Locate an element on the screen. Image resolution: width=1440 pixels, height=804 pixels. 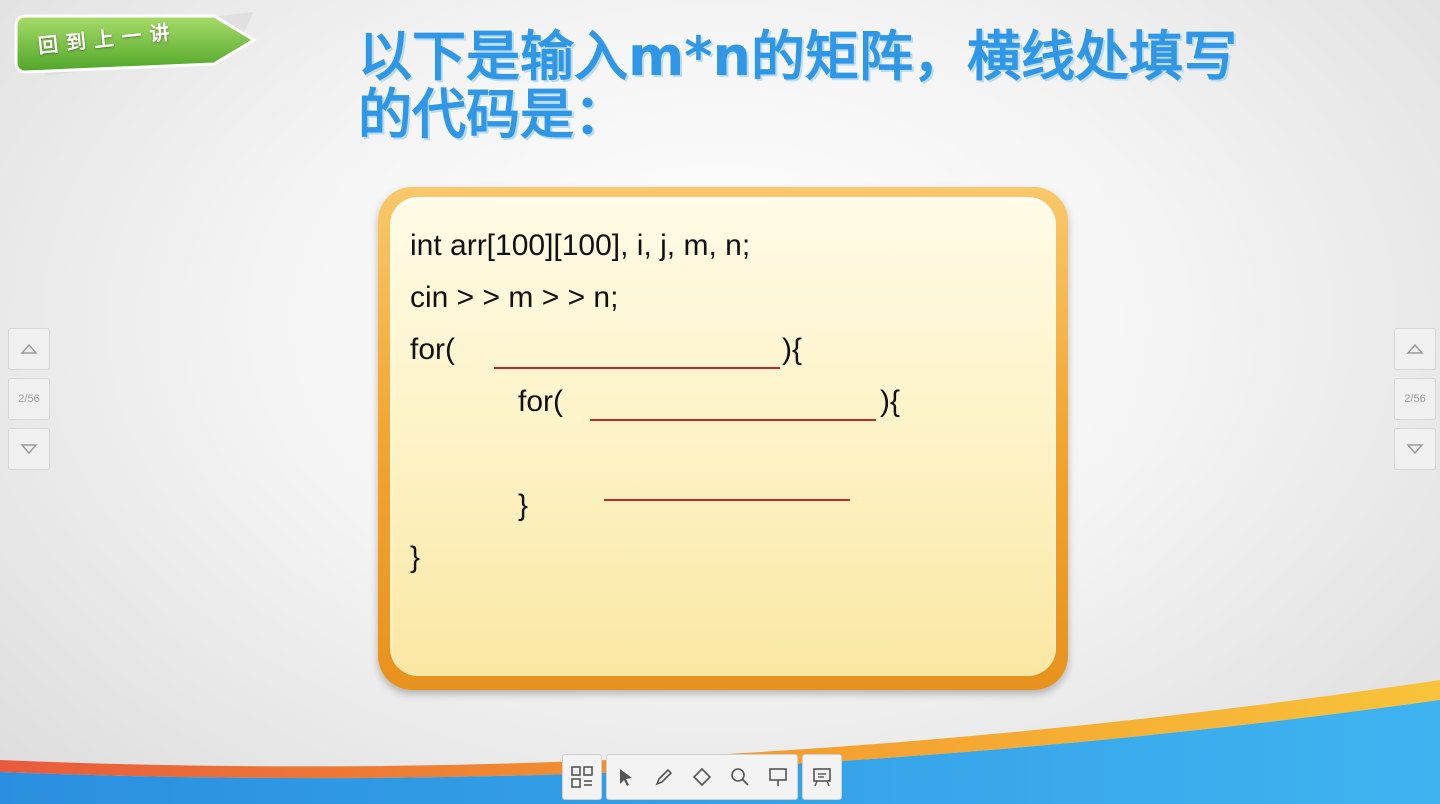
zoom-icon is located at coordinates (740, 777).